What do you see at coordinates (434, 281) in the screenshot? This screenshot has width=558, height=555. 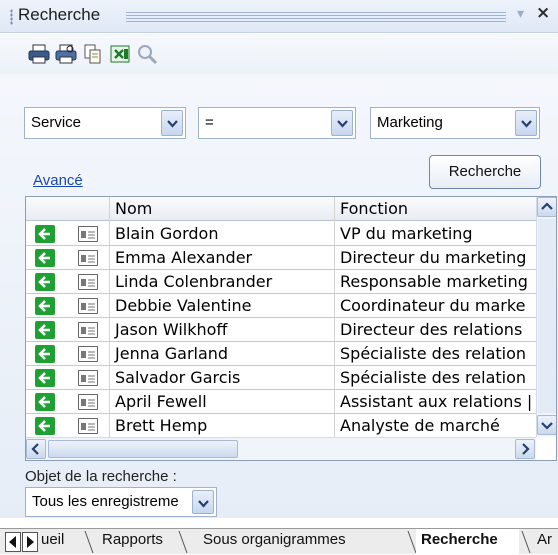 I see `row-function: Responsable marketing` at bounding box center [434, 281].